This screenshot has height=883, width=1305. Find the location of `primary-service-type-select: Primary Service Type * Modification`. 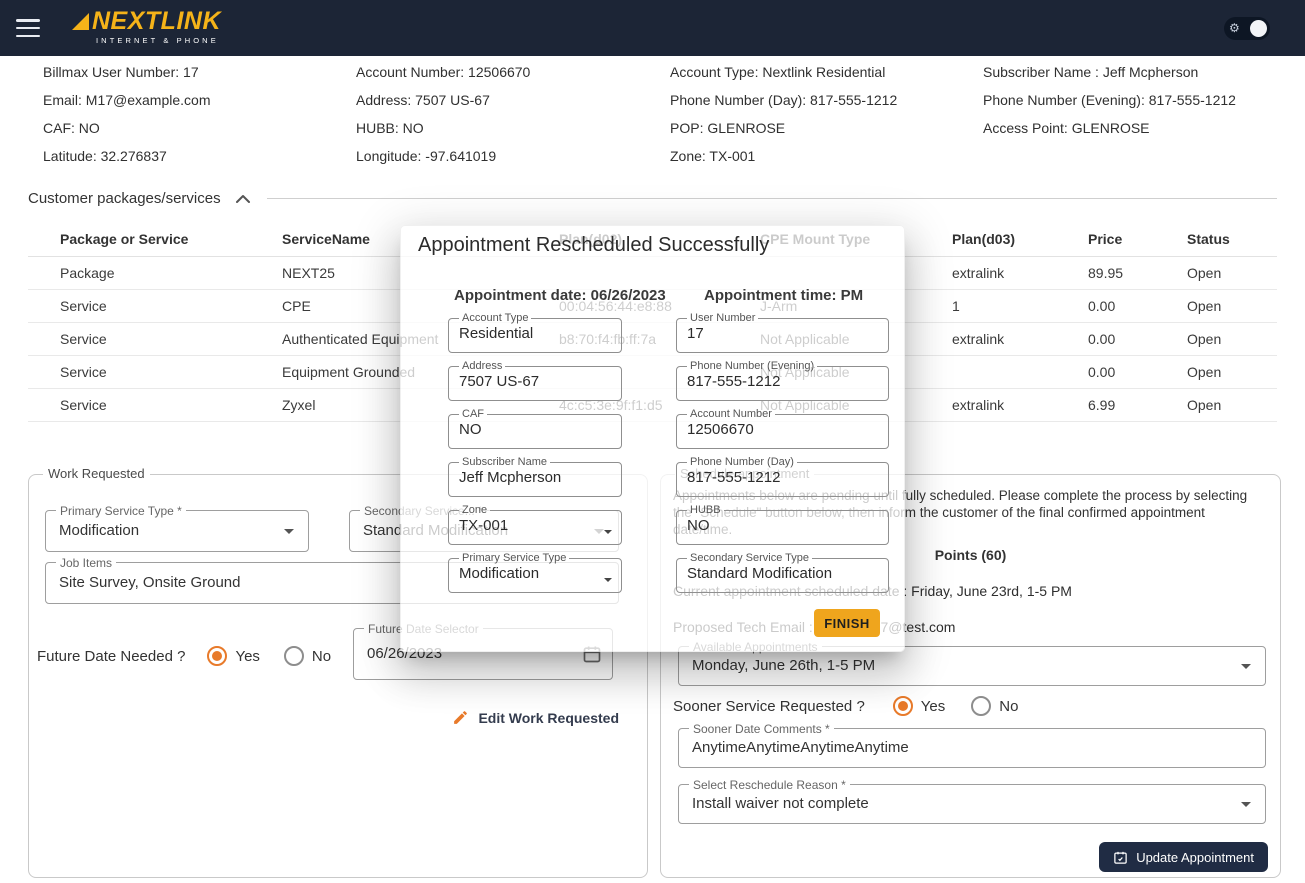

primary-service-type-select: Primary Service Type * Modification is located at coordinates (177, 528).